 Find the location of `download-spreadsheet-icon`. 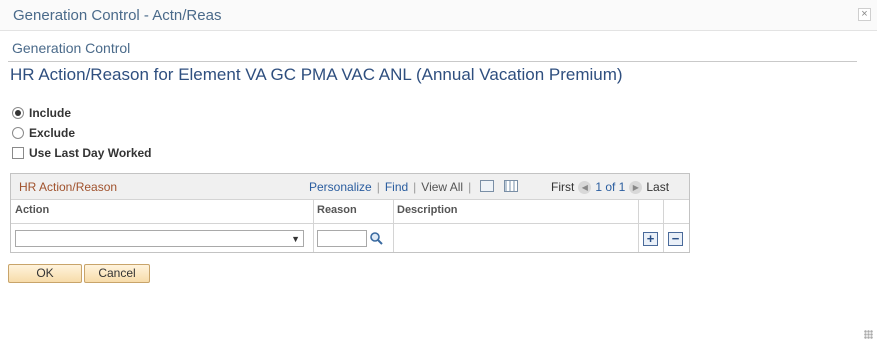

download-spreadsheet-icon is located at coordinates (511, 186).